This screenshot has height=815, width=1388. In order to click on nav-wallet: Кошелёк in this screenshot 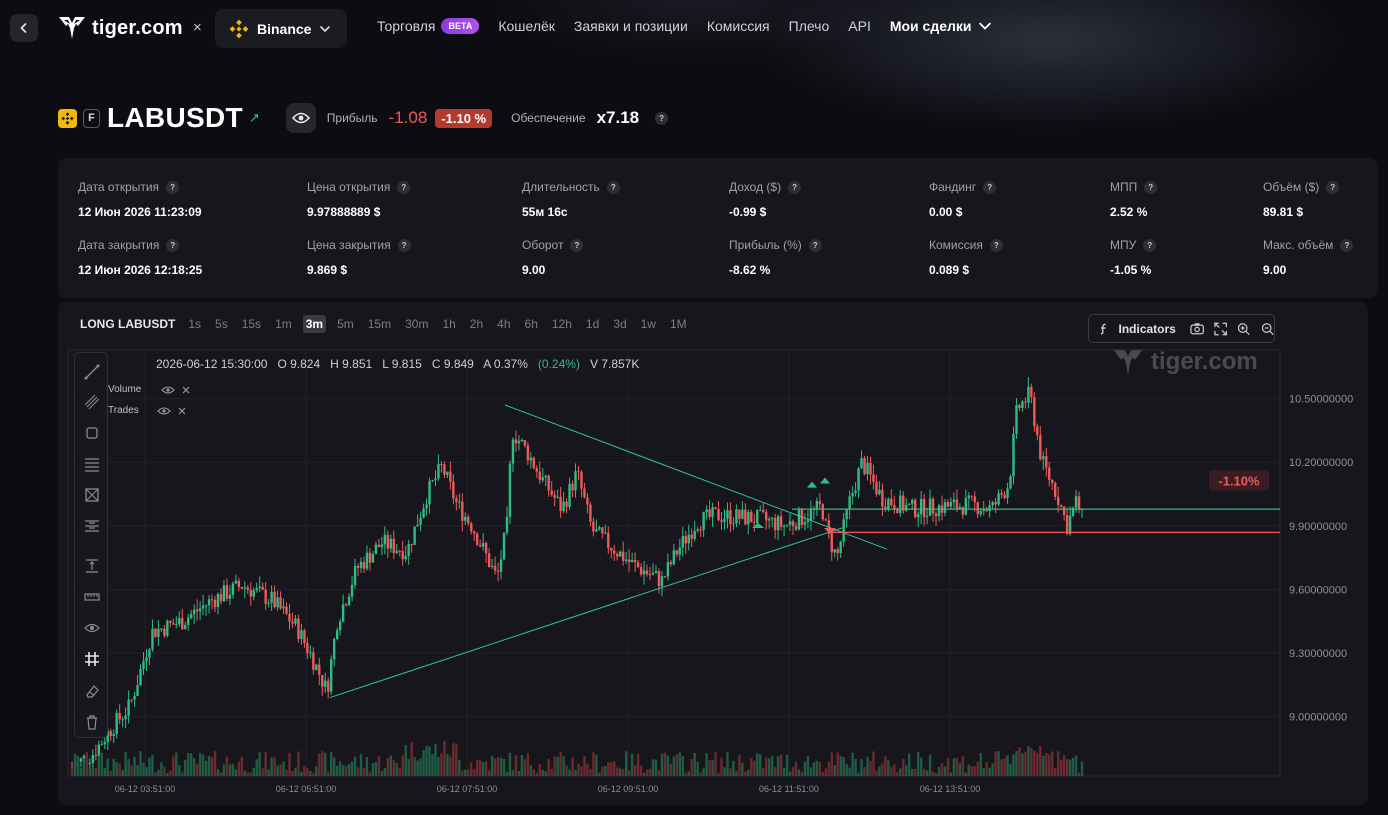, I will do `click(526, 26)`.